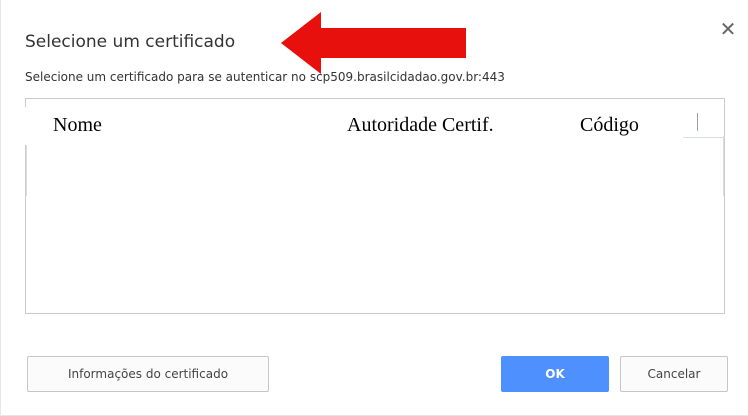  What do you see at coordinates (373, 43) in the screenshot?
I see `red-arrow-icon` at bounding box center [373, 43].